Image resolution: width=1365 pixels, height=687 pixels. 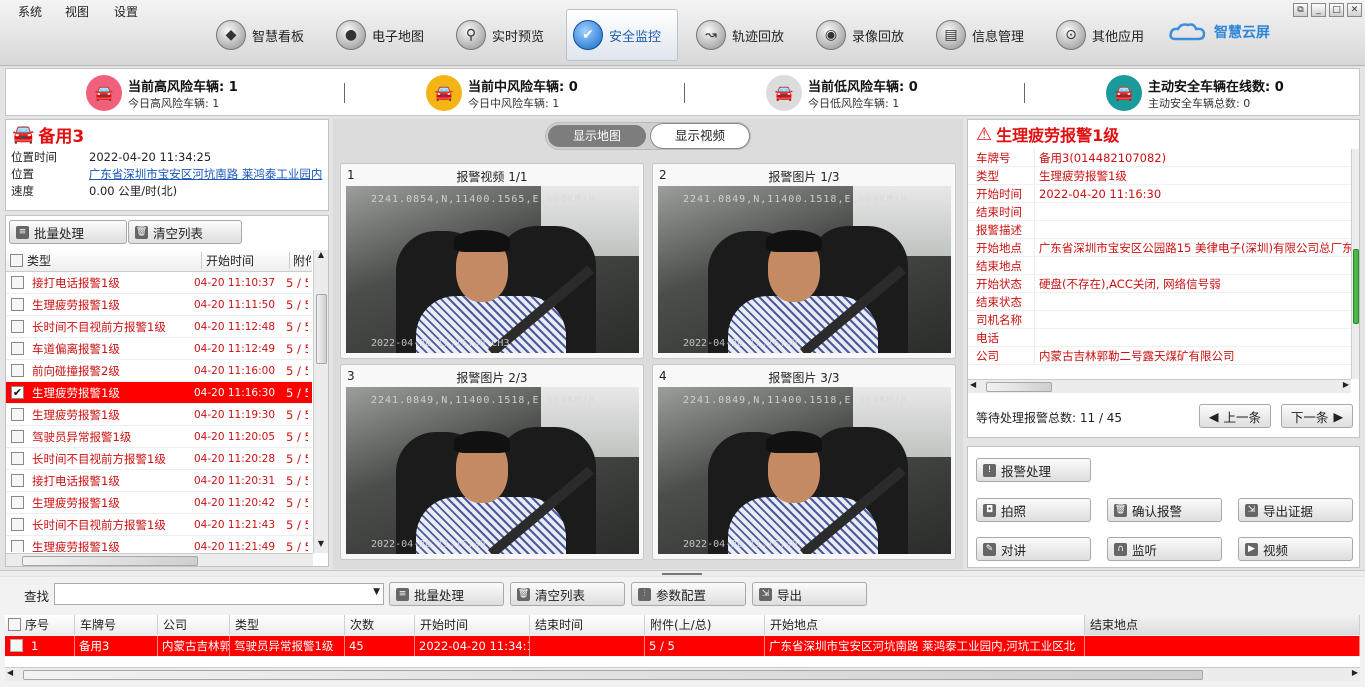 What do you see at coordinates (1318, 10) in the screenshot?
I see `minimize-icon: _` at bounding box center [1318, 10].